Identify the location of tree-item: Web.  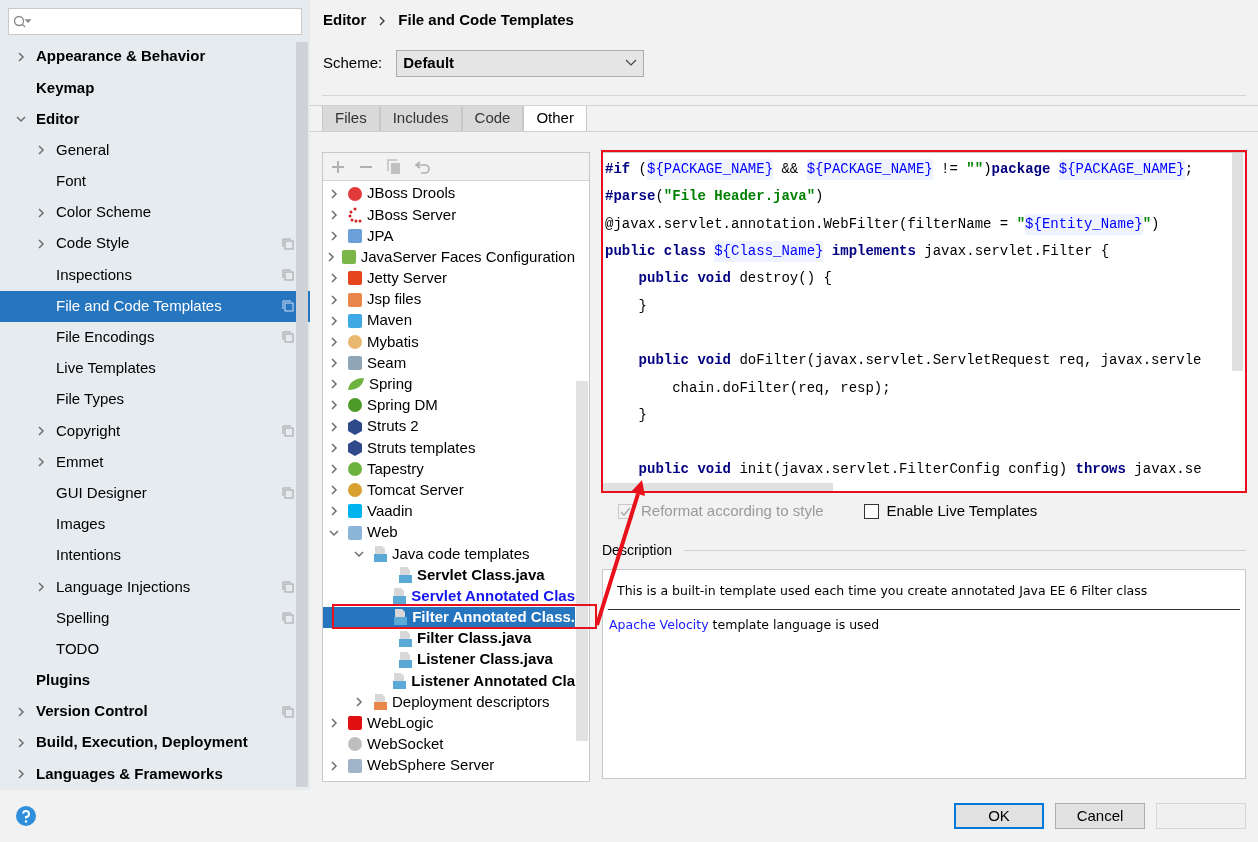
(449, 533).